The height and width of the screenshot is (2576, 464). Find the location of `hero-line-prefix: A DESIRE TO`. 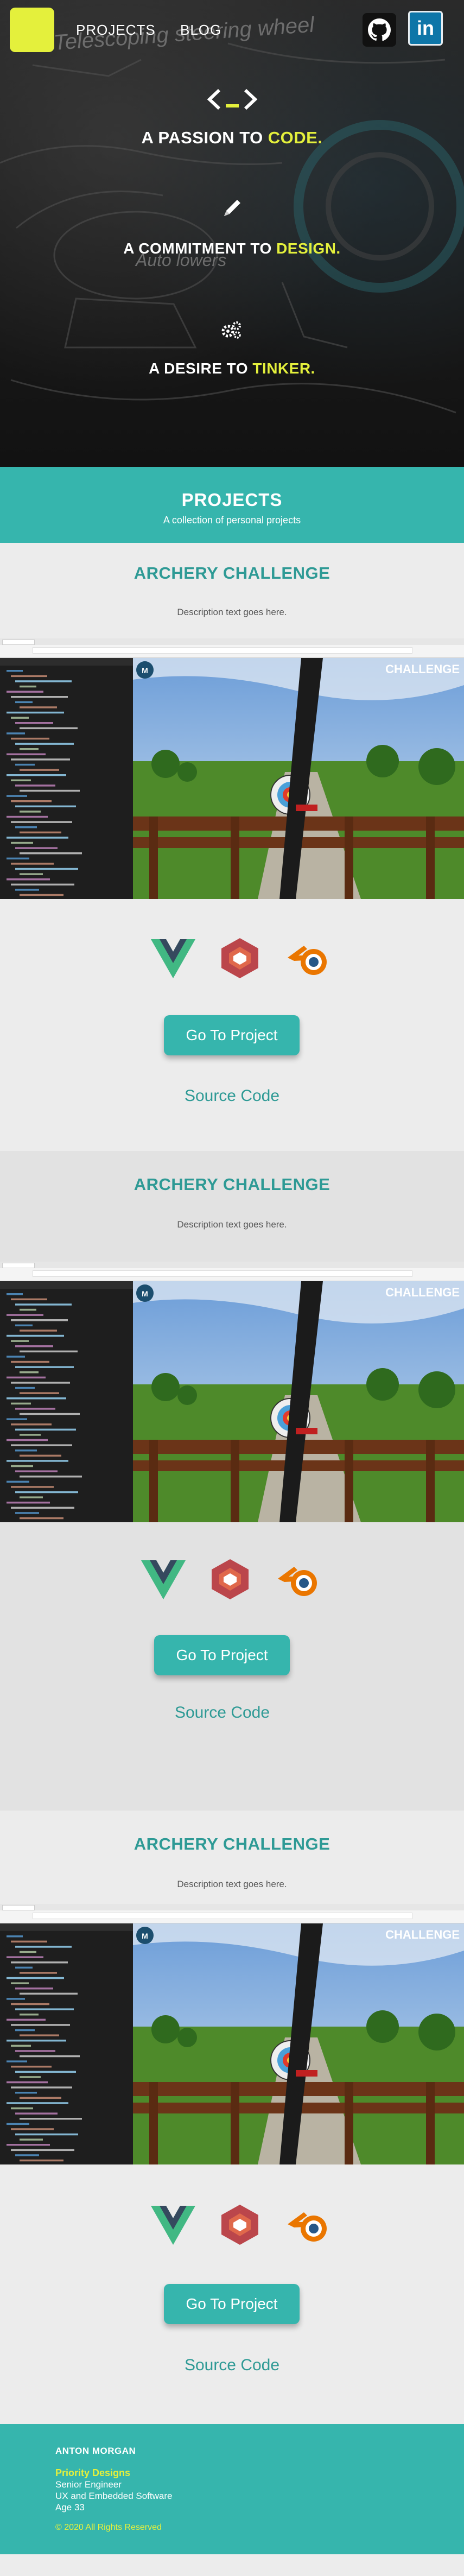

hero-line-prefix: A DESIRE TO is located at coordinates (201, 368).